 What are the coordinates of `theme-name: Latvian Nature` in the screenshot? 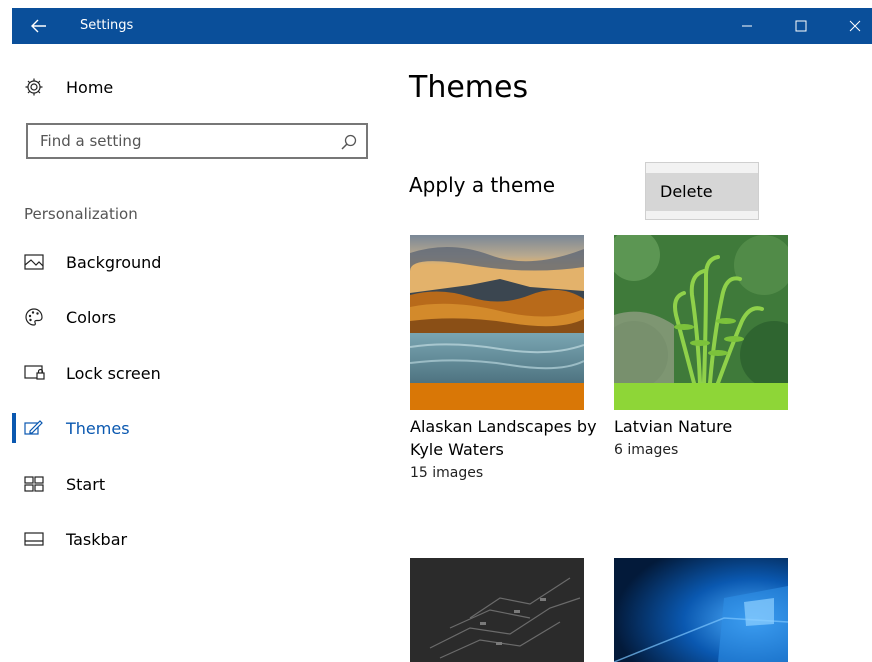 It's located at (673, 426).